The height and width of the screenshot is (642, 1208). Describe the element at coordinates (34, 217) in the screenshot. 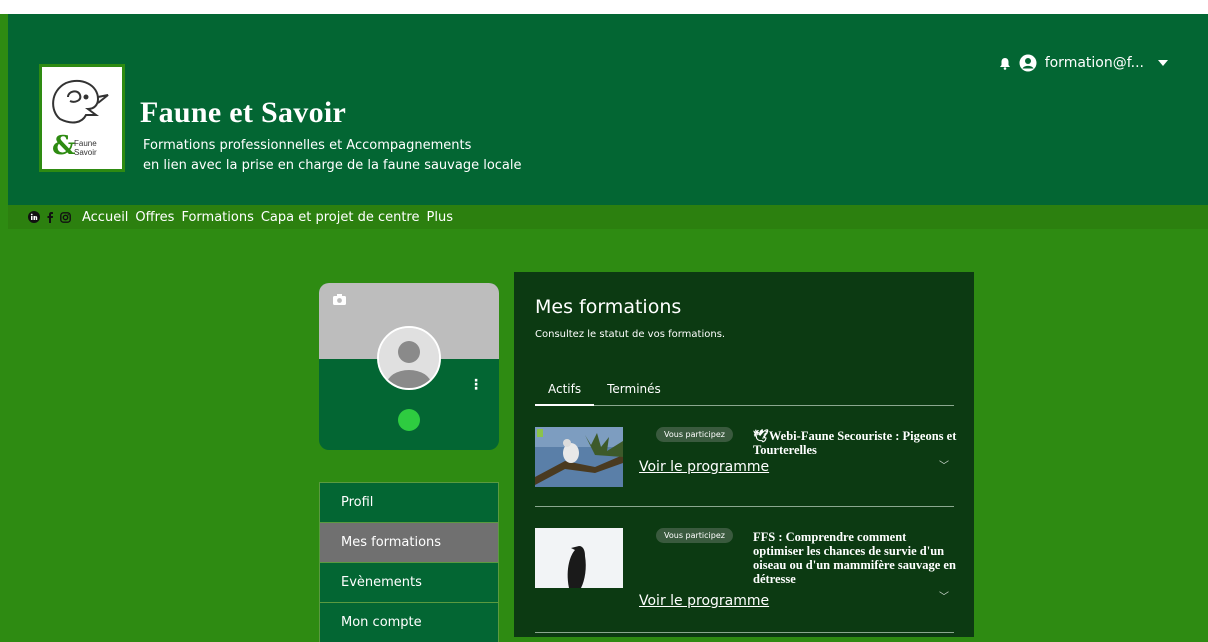

I see `linkedin-icon` at that location.